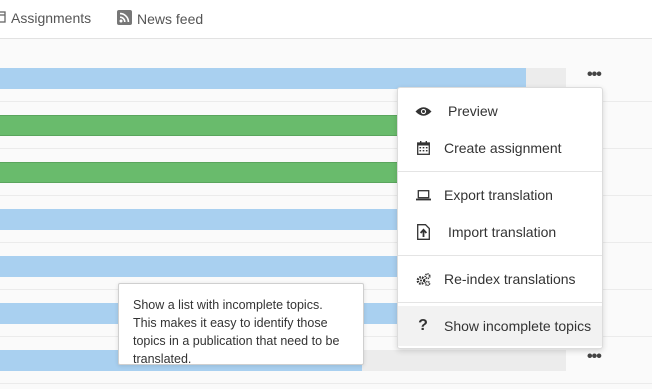 The image size is (652, 389). What do you see at coordinates (423, 111) in the screenshot?
I see `eye-icon` at bounding box center [423, 111].